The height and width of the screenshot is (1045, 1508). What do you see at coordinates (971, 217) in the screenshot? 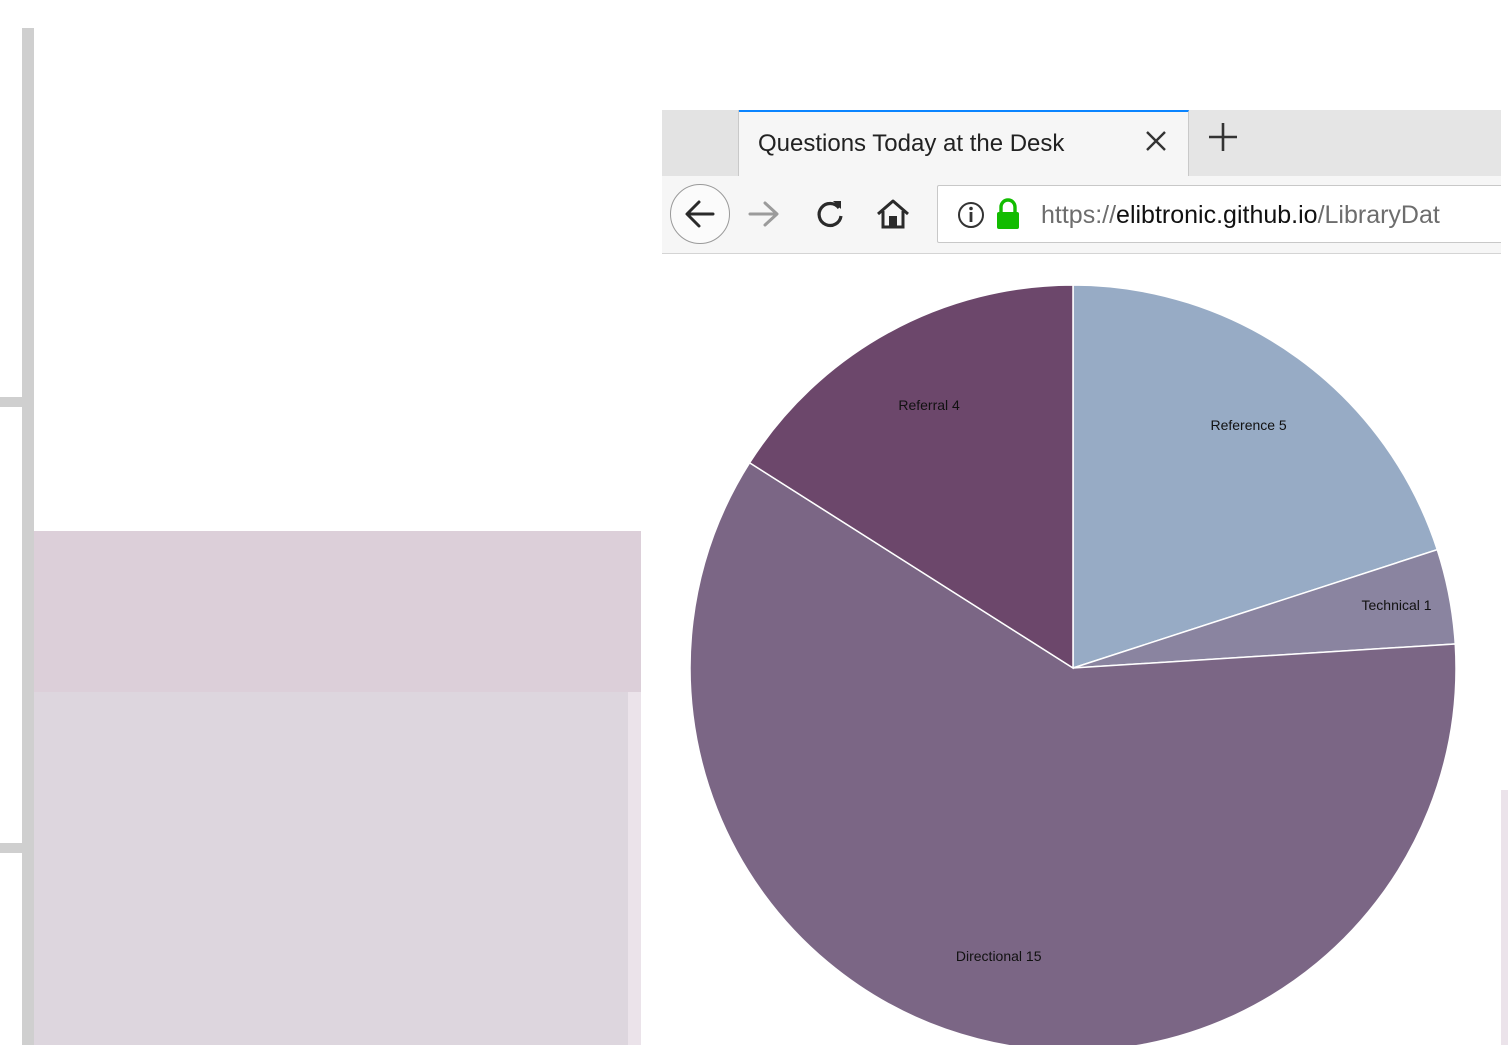
I see `info-icon` at bounding box center [971, 217].